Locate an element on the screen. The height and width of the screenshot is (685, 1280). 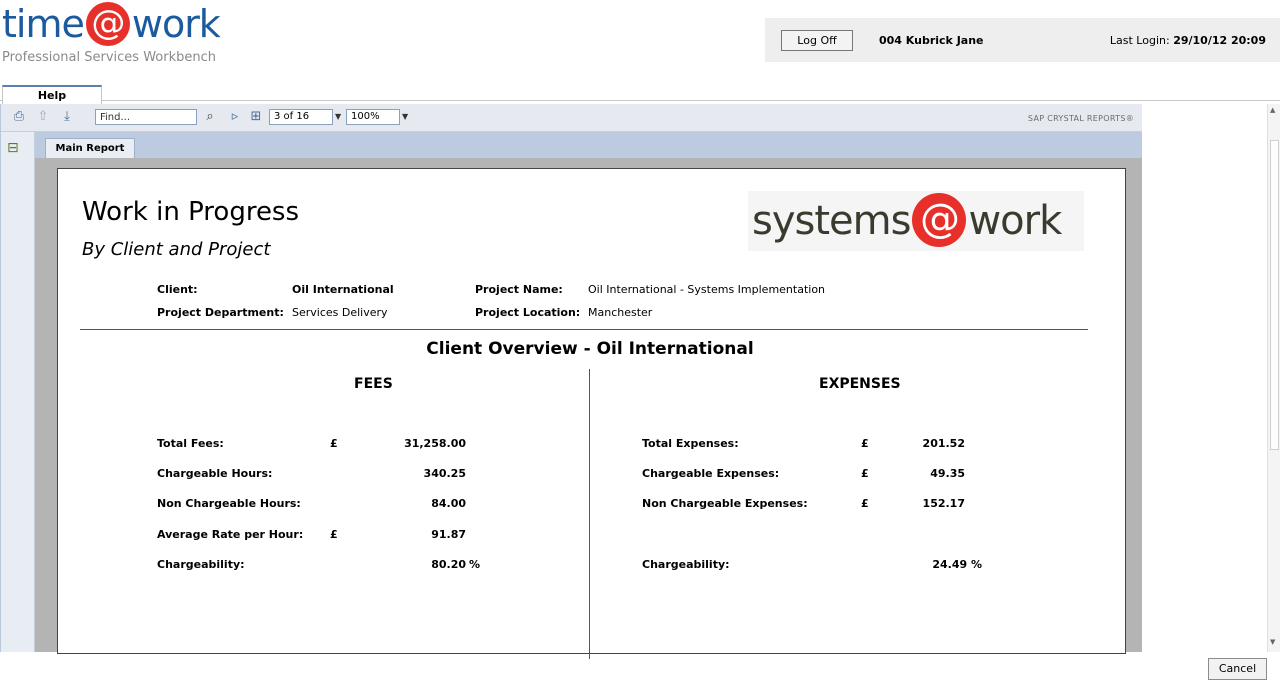
project-name-label: Project Name: is located at coordinates (519, 289).